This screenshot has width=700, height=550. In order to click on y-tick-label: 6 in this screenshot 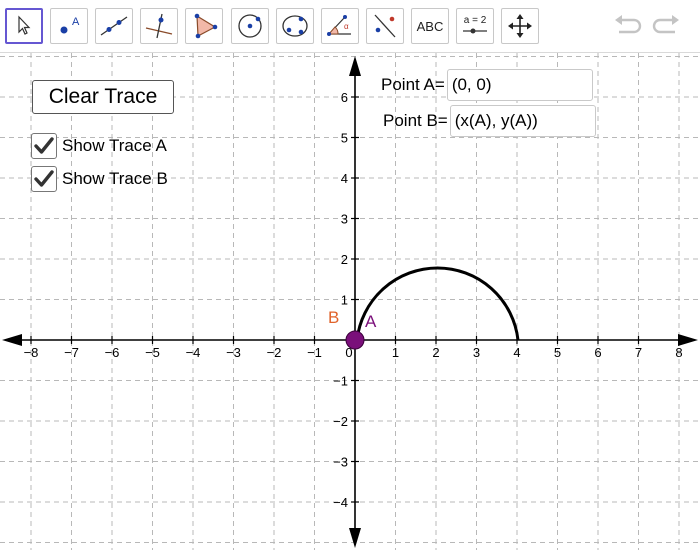, I will do `click(344, 97)`.